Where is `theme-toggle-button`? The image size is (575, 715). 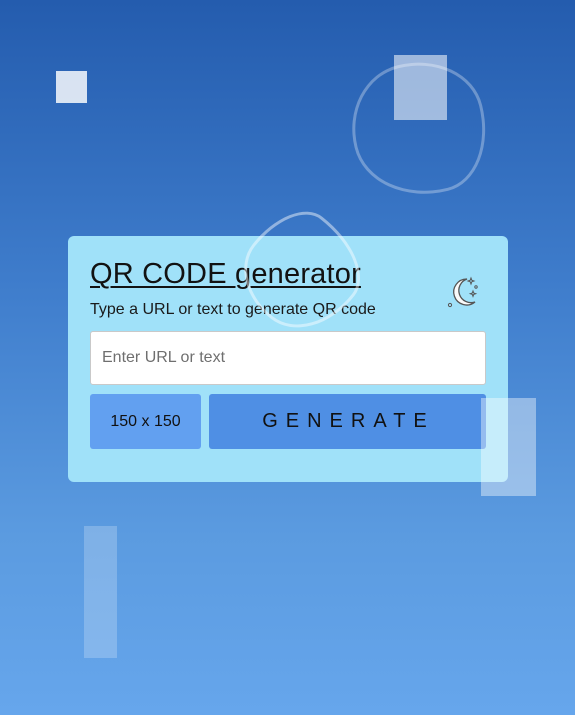
theme-toggle-button is located at coordinates (462, 292).